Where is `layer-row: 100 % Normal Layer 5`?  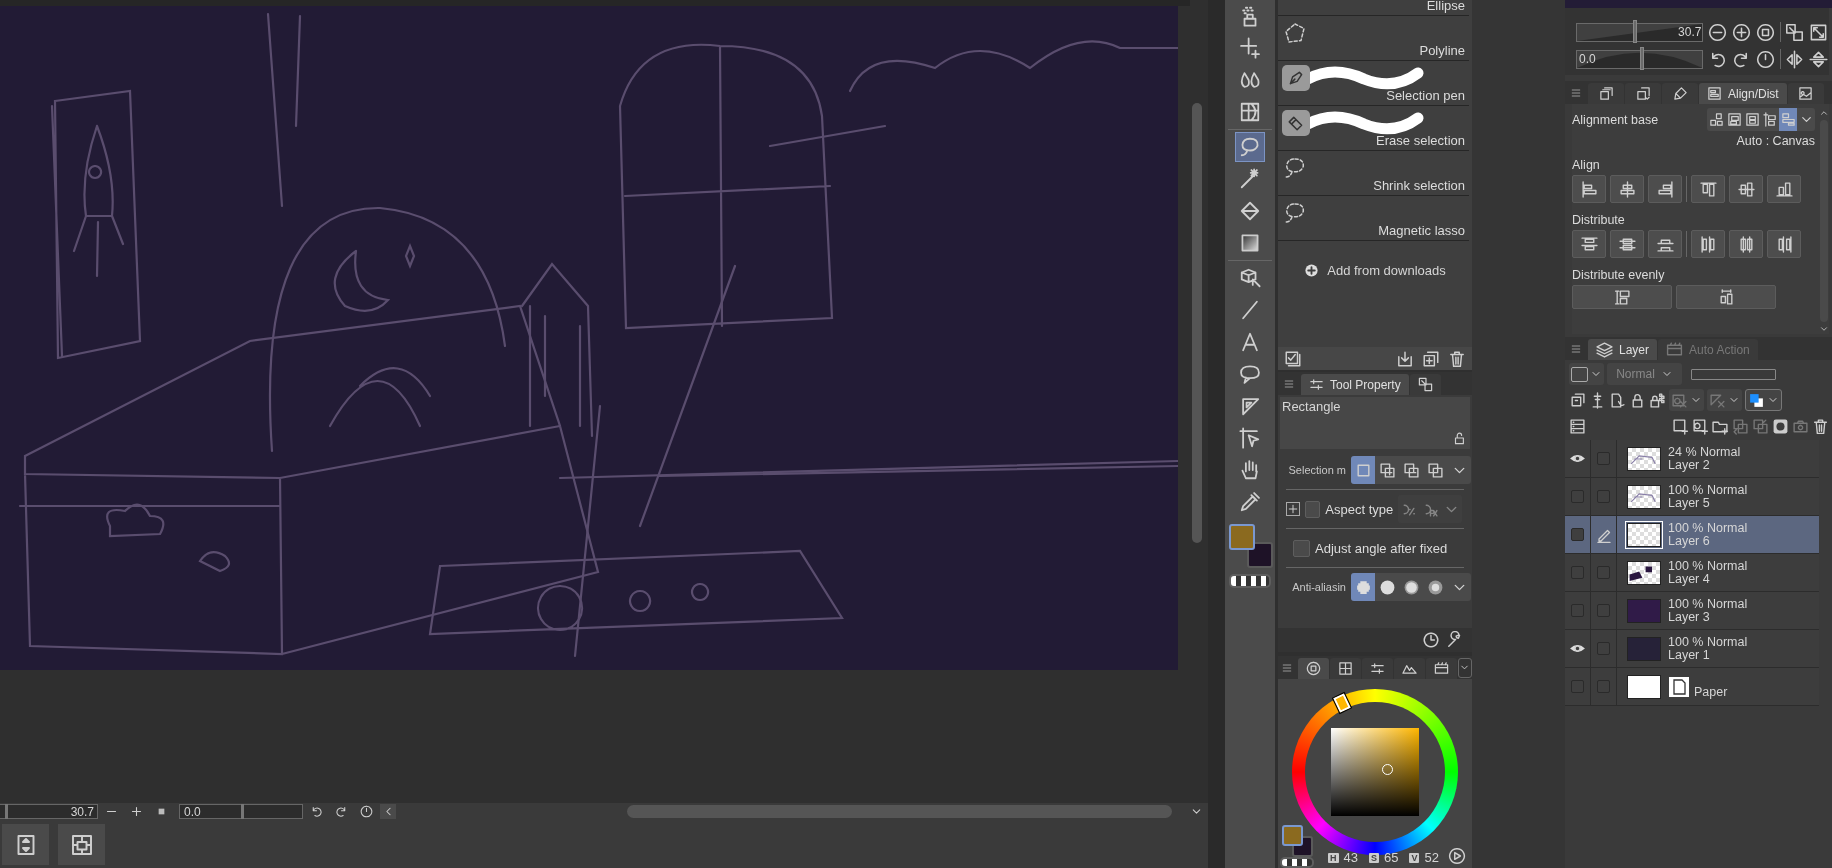
layer-row: 100 % Normal Layer 5 is located at coordinates (1692, 497).